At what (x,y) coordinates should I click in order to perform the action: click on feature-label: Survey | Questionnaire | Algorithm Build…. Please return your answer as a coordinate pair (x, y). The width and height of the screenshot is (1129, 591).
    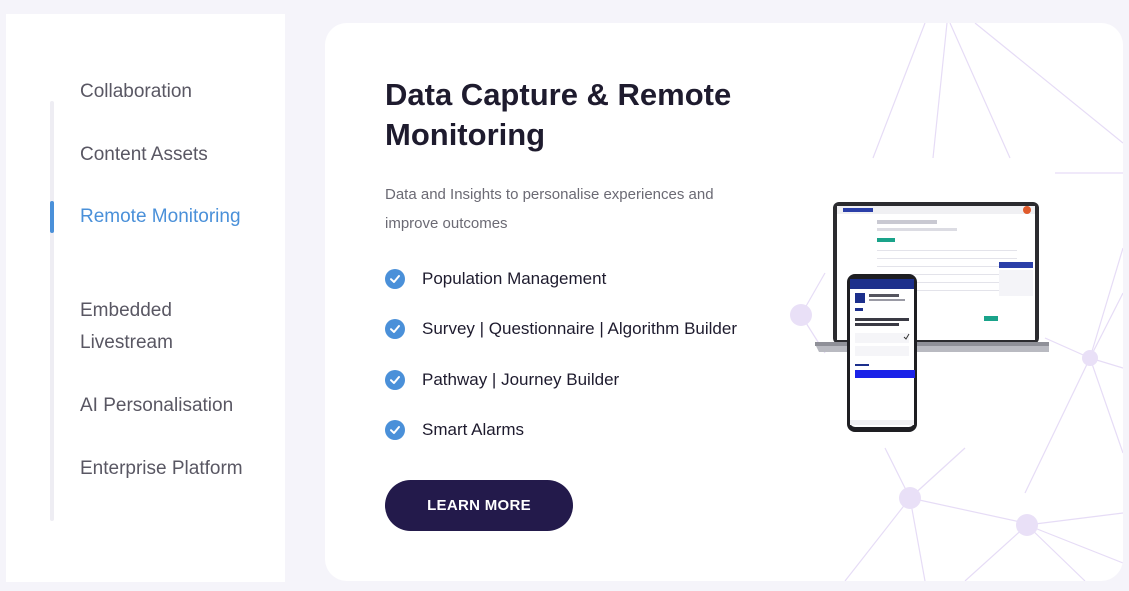
    Looking at the image, I should click on (579, 328).